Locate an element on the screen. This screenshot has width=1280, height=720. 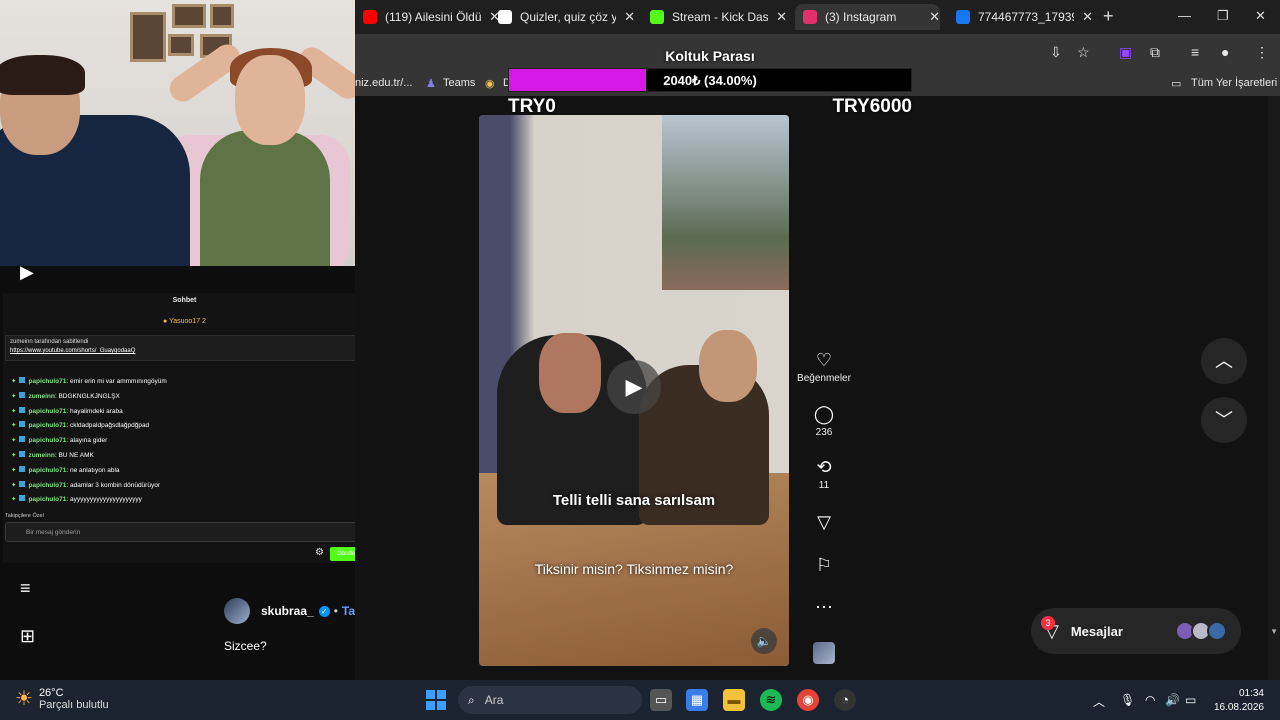
comment-action: ◯ 236 is located at coordinates (824, 421).